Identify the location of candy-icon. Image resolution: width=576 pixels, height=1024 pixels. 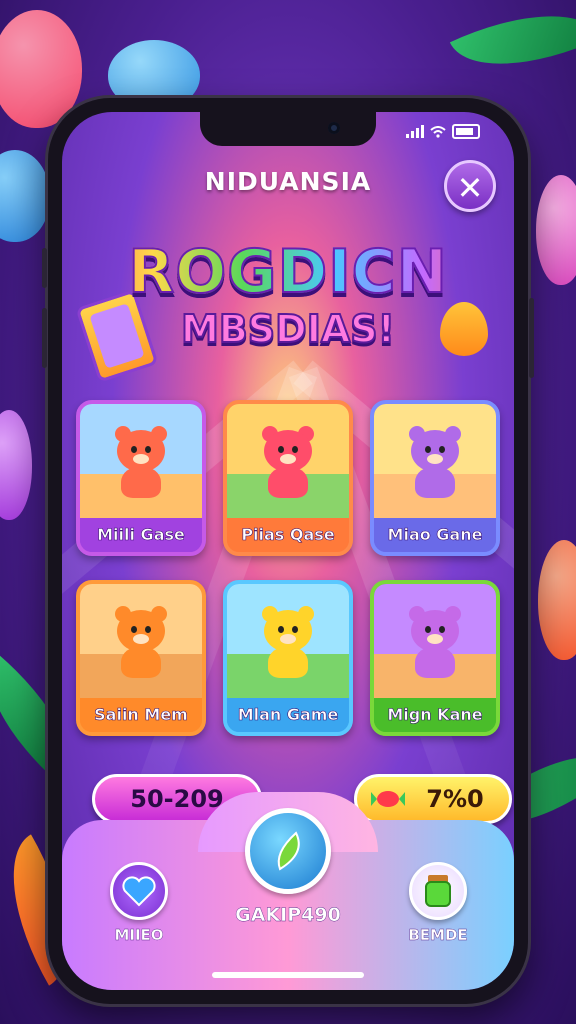
(388, 799).